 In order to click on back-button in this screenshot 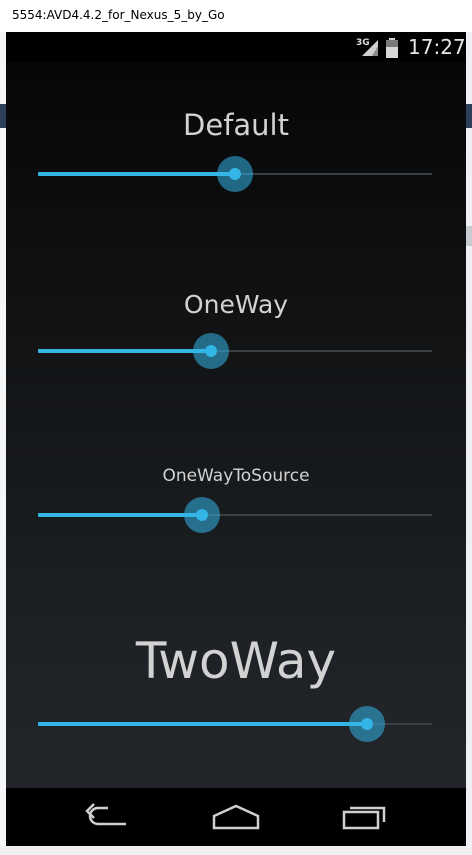, I will do `click(108, 817)`.